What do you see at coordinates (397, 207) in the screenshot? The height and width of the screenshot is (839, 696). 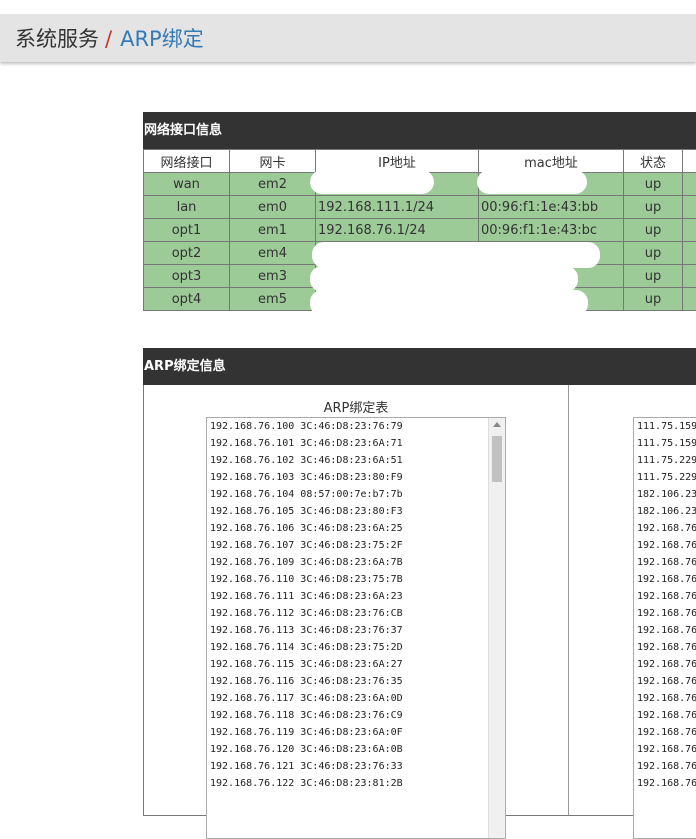 I see `cell-ip: 192.168.111.1/24` at bounding box center [397, 207].